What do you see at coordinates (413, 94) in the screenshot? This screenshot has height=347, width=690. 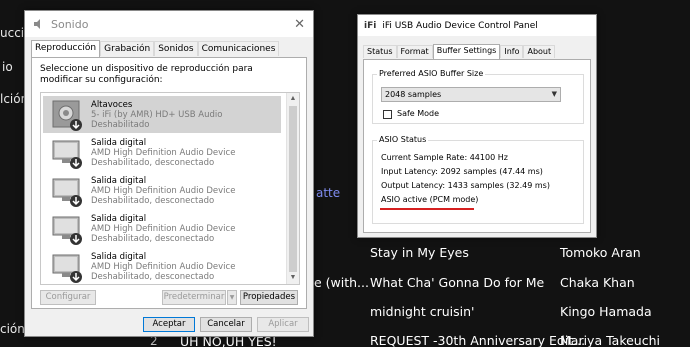 I see `buffer-size-value: 2048 samples` at bounding box center [413, 94].